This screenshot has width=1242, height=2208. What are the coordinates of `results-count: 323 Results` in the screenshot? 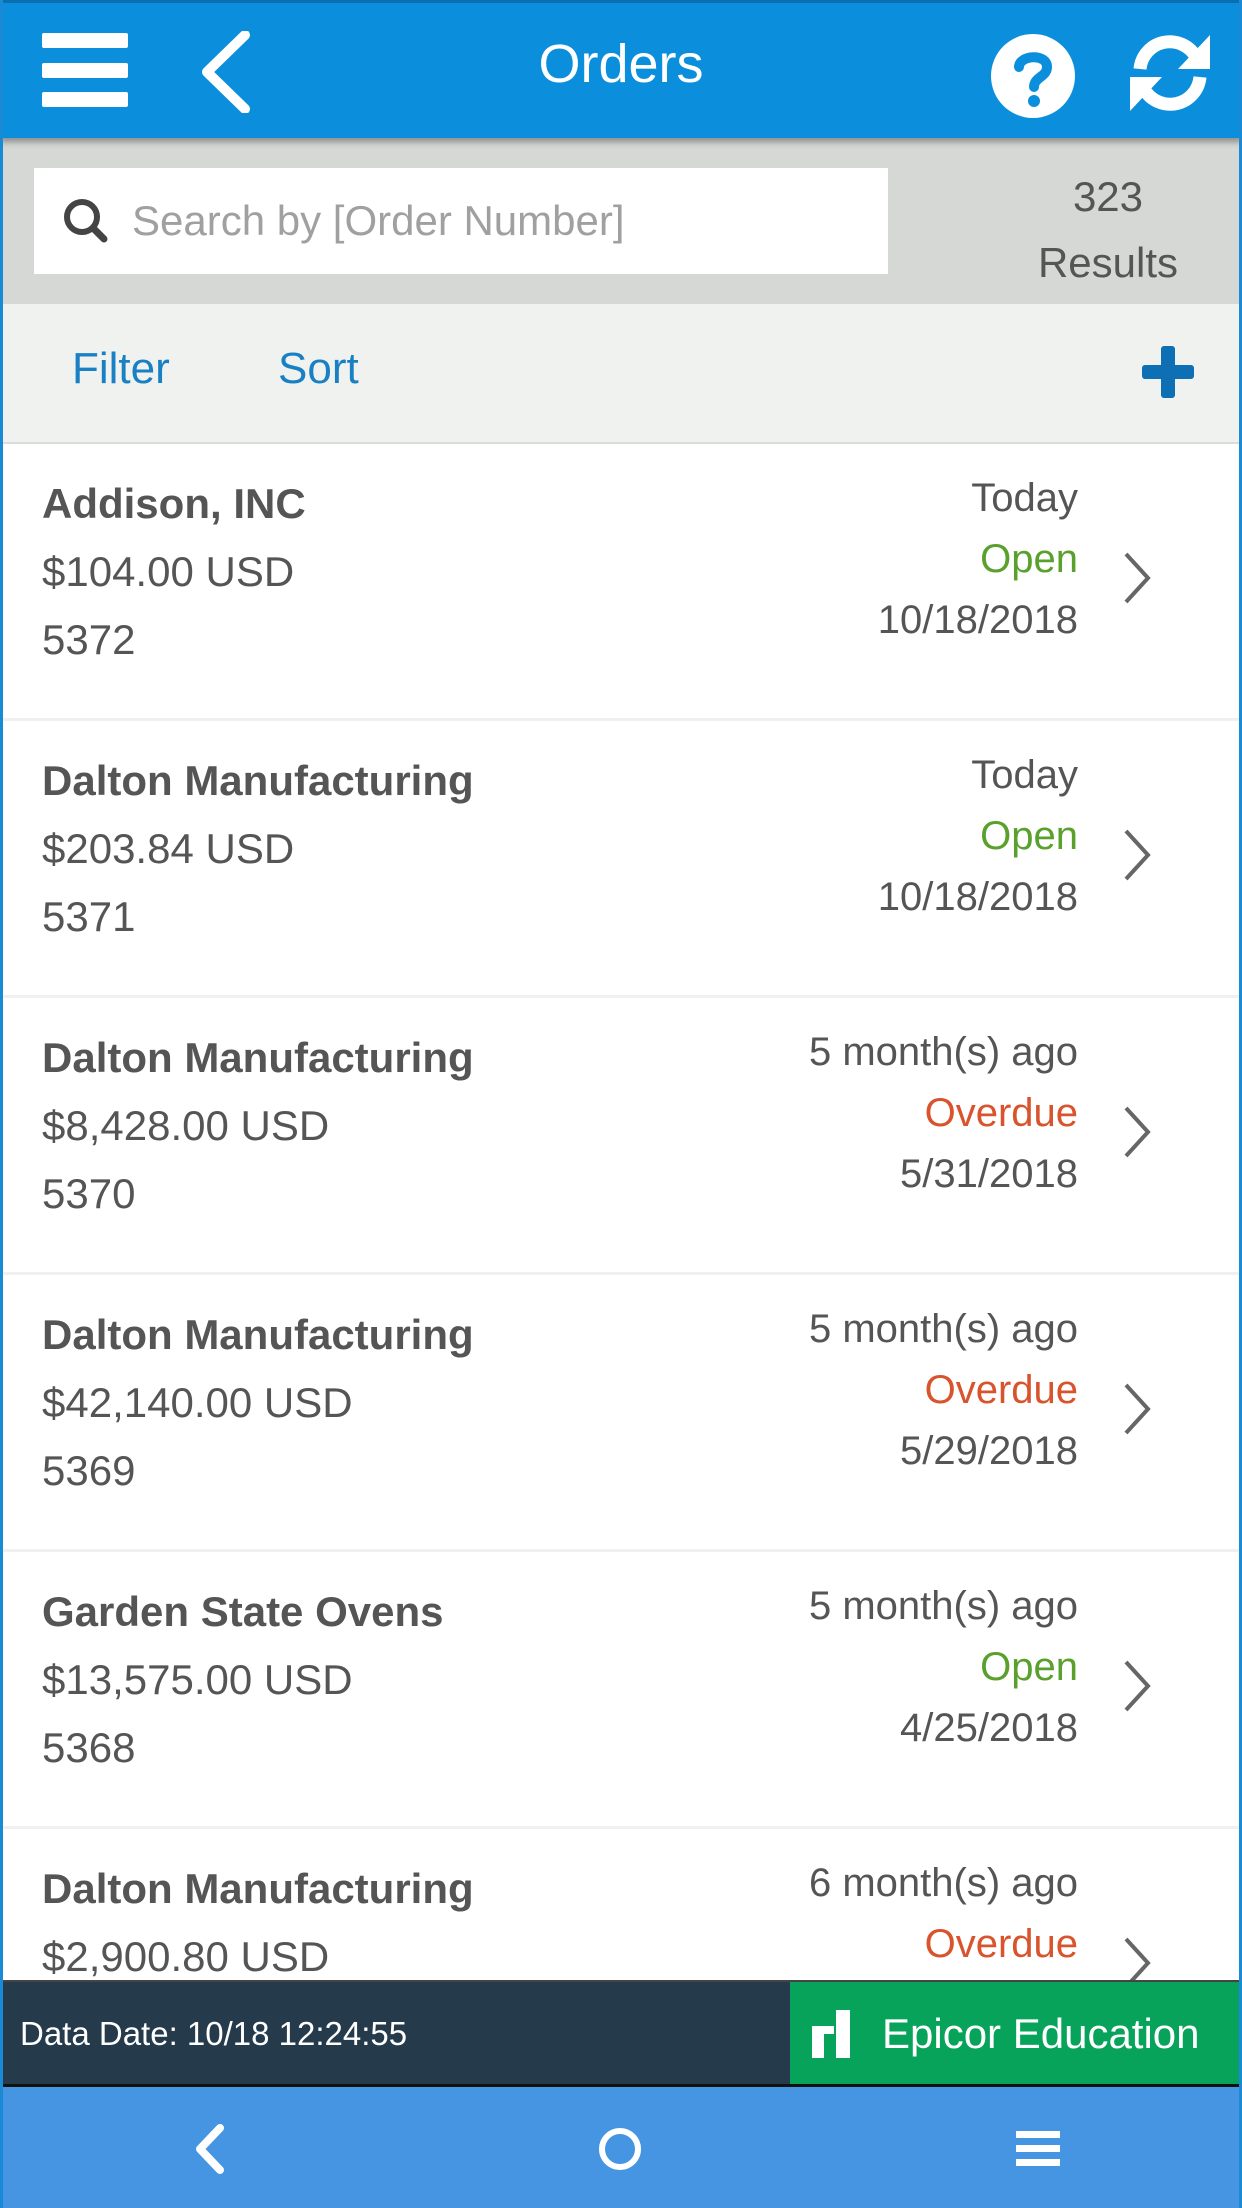 It's located at (1108, 230).